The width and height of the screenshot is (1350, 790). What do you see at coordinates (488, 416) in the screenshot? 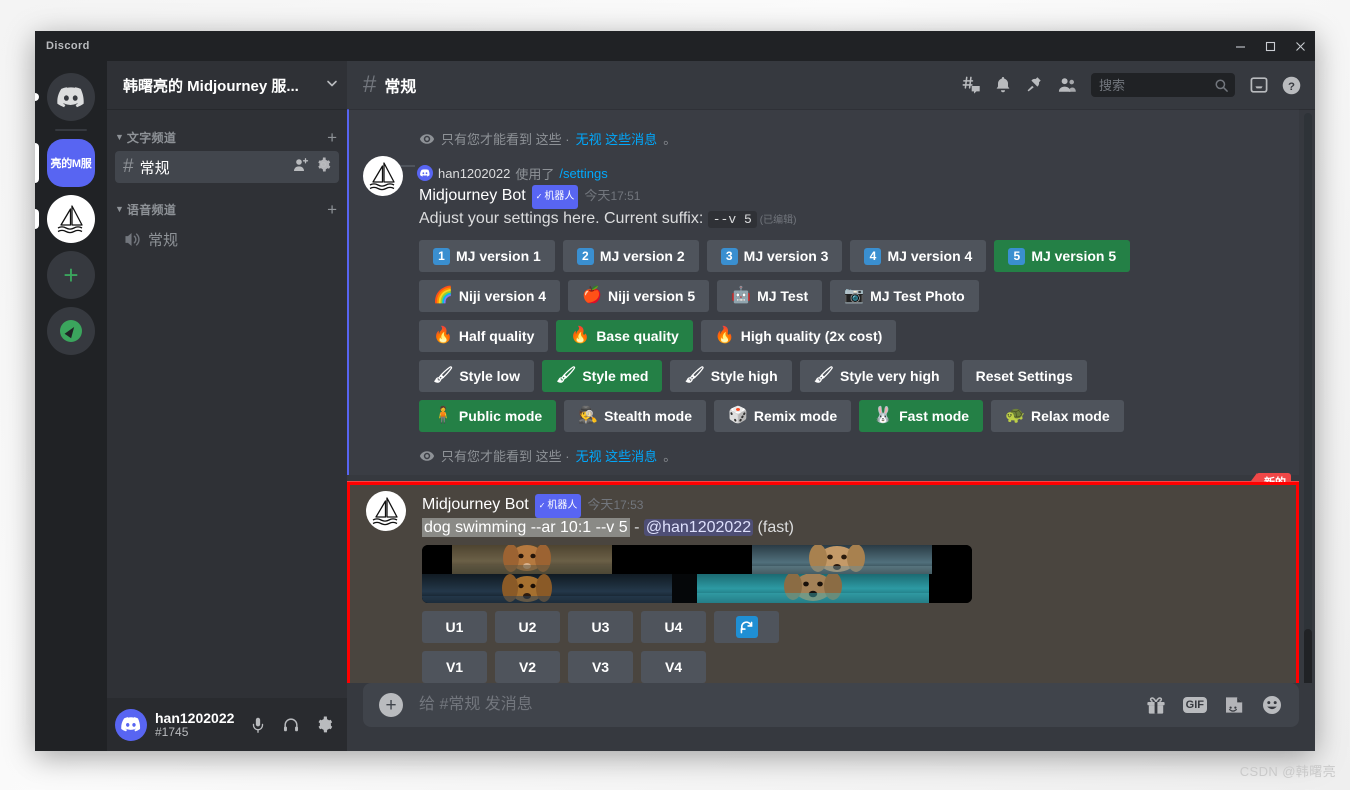
I see `button-public-mode: 🧍 Public mode` at bounding box center [488, 416].